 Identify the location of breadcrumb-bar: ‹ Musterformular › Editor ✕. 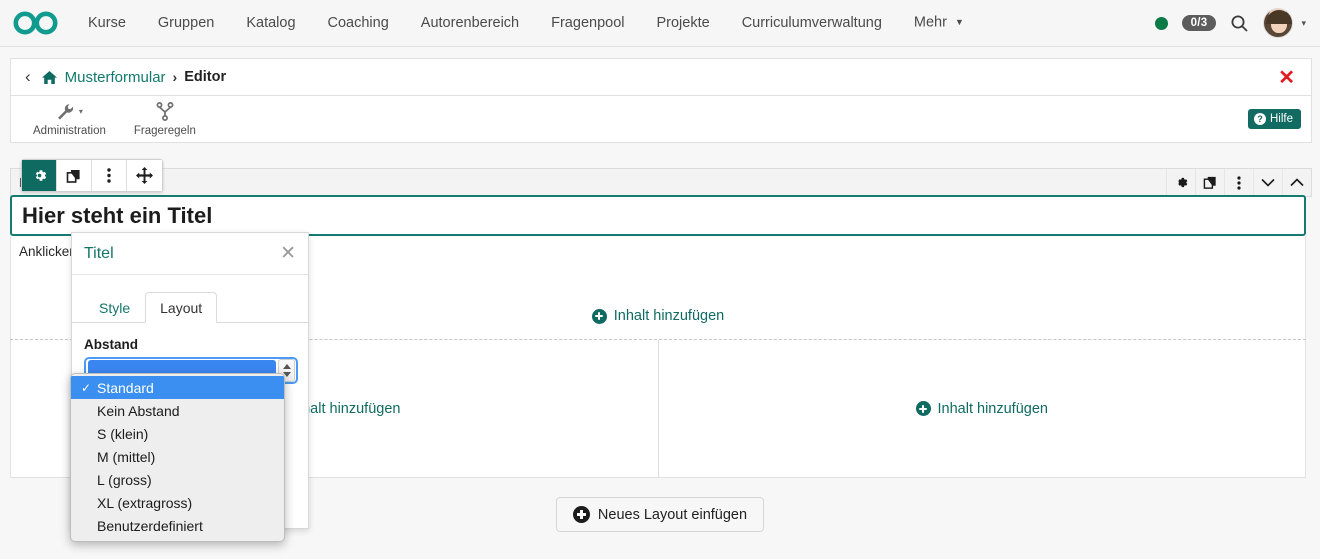
(661, 76).